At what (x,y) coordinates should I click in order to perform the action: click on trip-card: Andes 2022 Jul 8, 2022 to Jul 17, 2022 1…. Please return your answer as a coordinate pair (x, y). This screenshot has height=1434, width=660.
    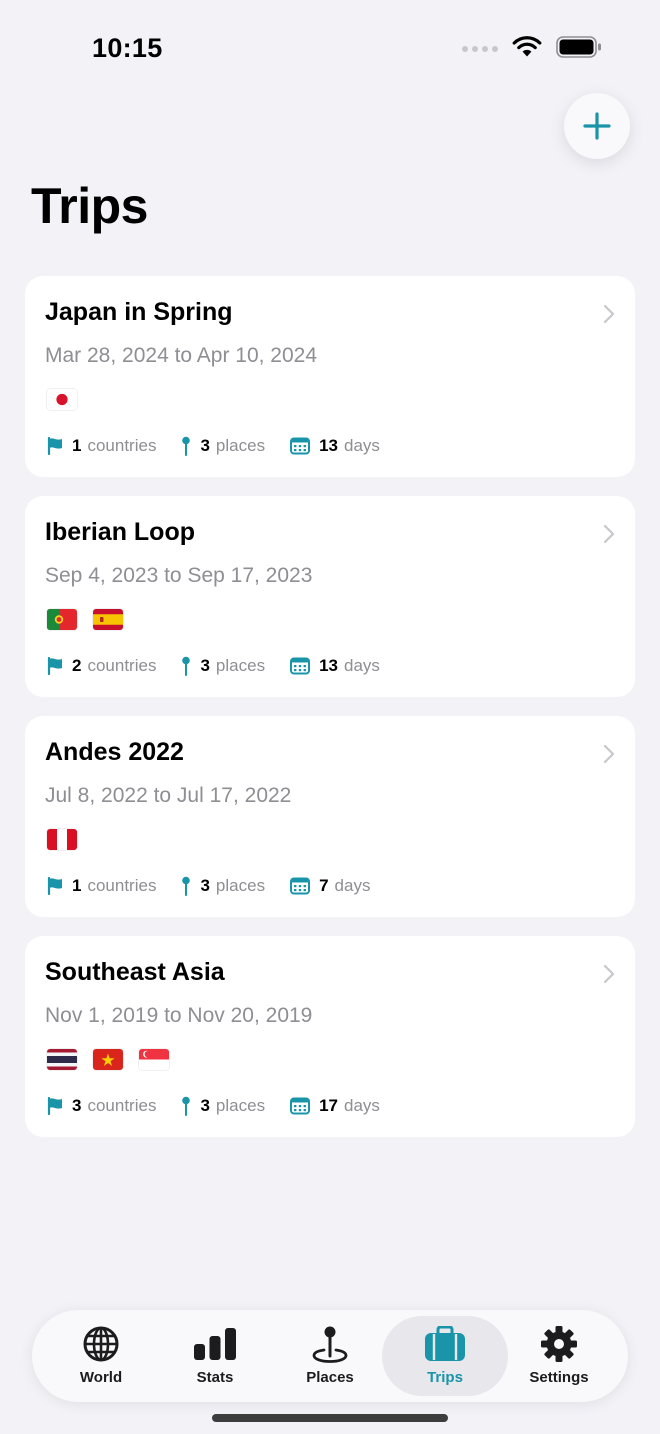
    Looking at the image, I should click on (330, 816).